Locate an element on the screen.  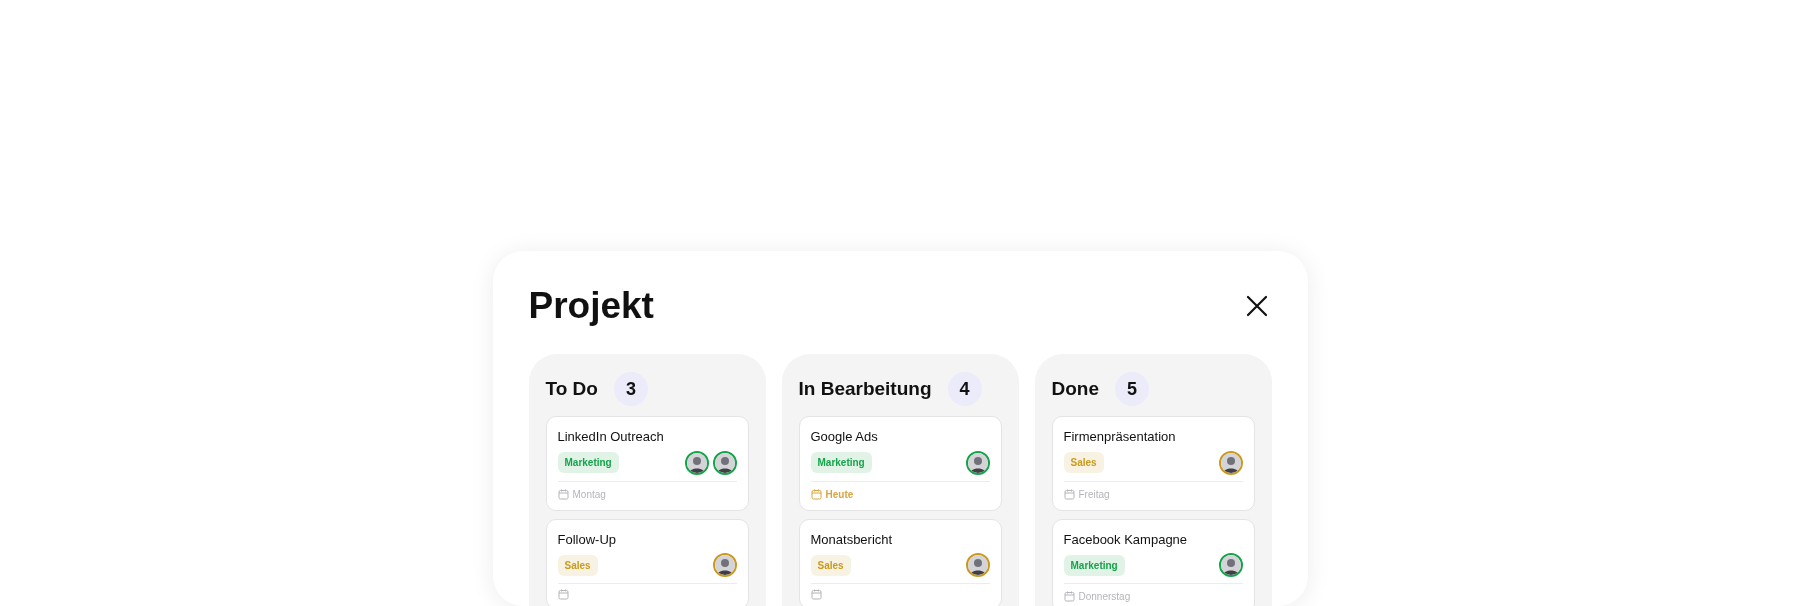
task-card: Facebook Kampagne Marketing Donnerstag is located at coordinates (1153, 562).